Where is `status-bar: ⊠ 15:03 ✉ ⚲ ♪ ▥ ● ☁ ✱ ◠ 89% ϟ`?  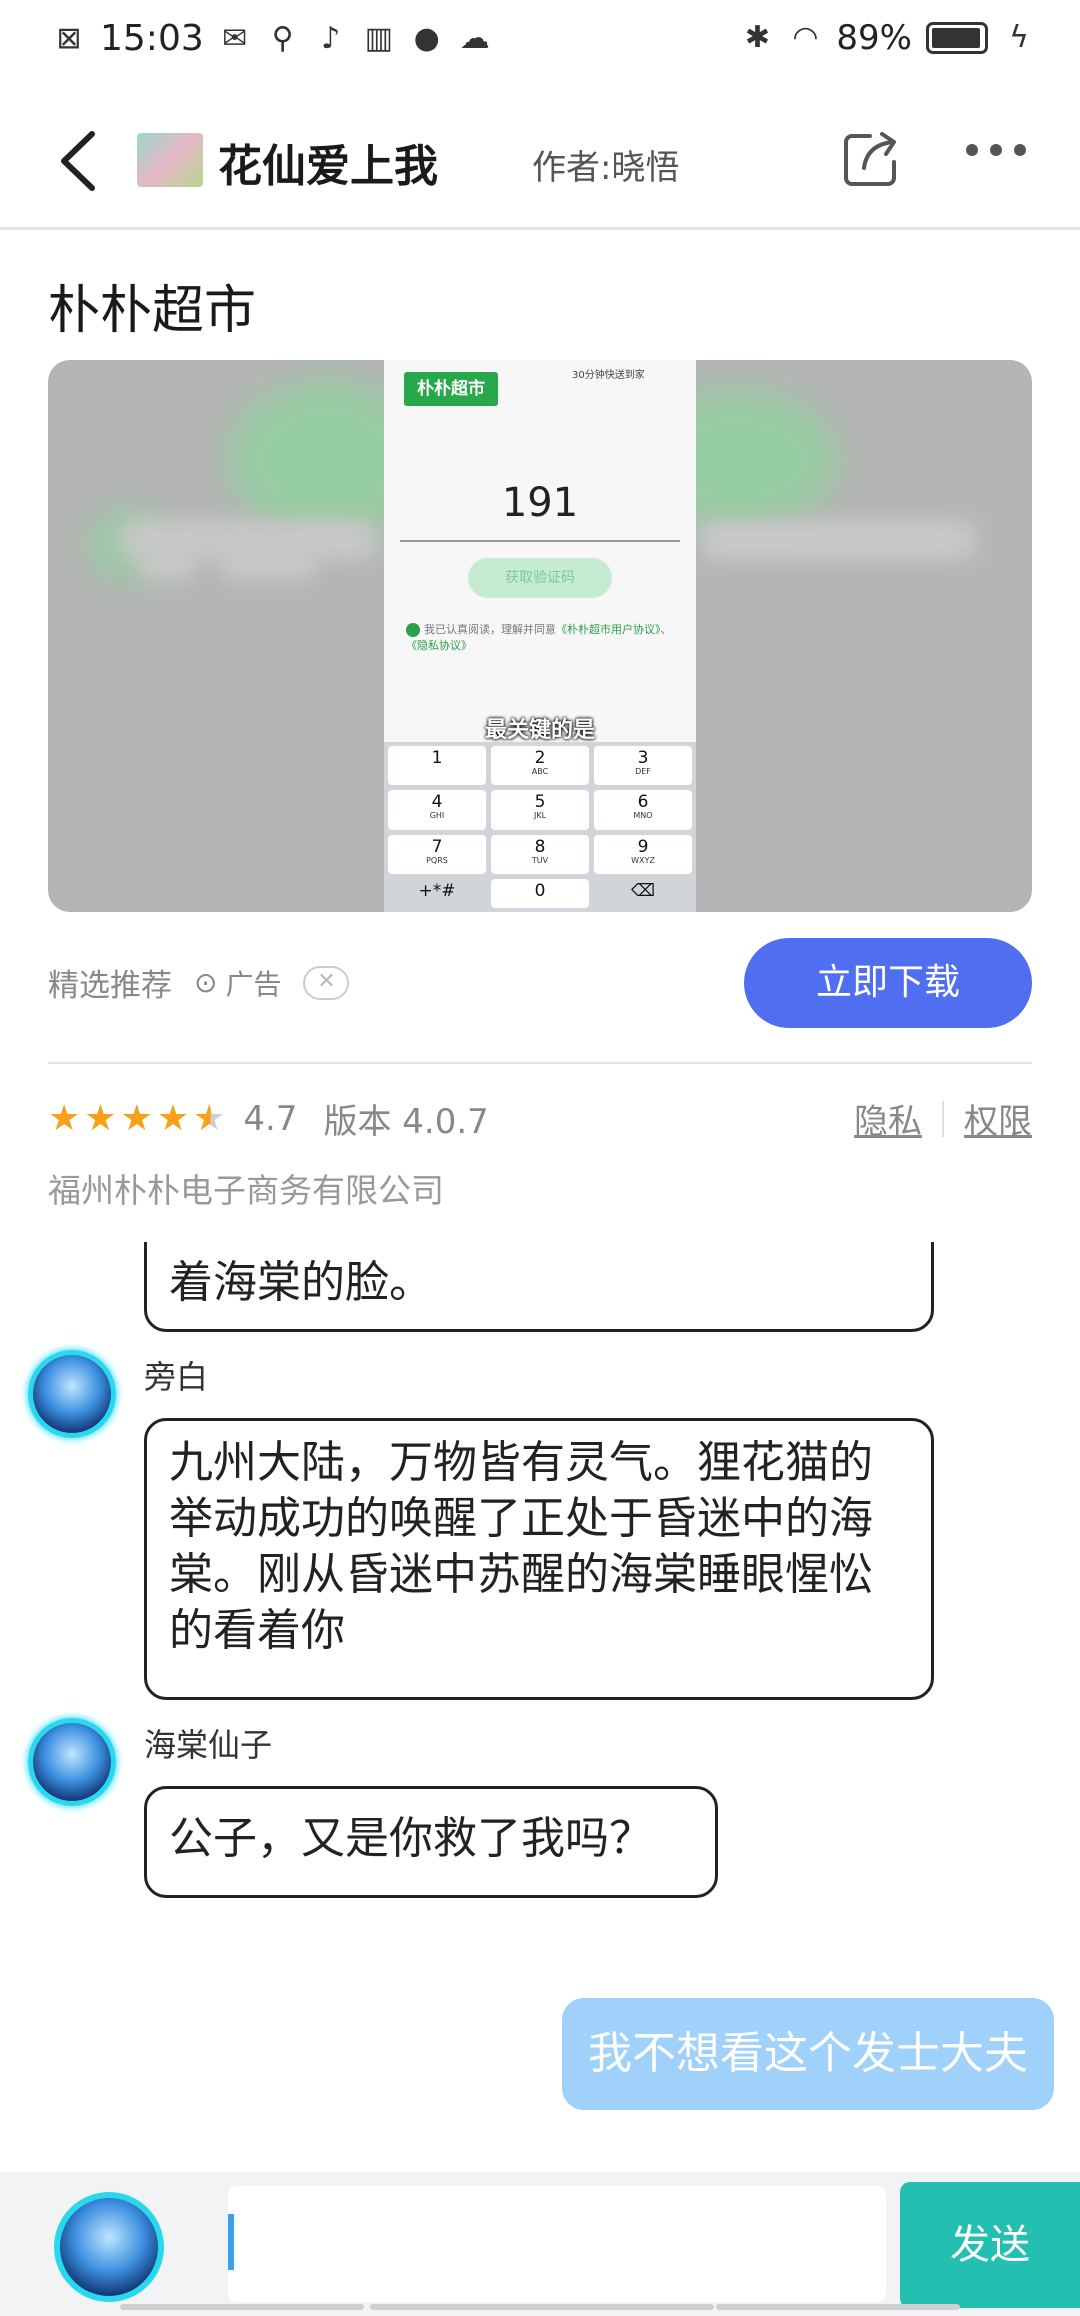
status-bar: ⊠ 15:03 ✉ ⚲ ♪ ▥ ● ☁ ✱ ◠ 89% ϟ is located at coordinates (540, 42).